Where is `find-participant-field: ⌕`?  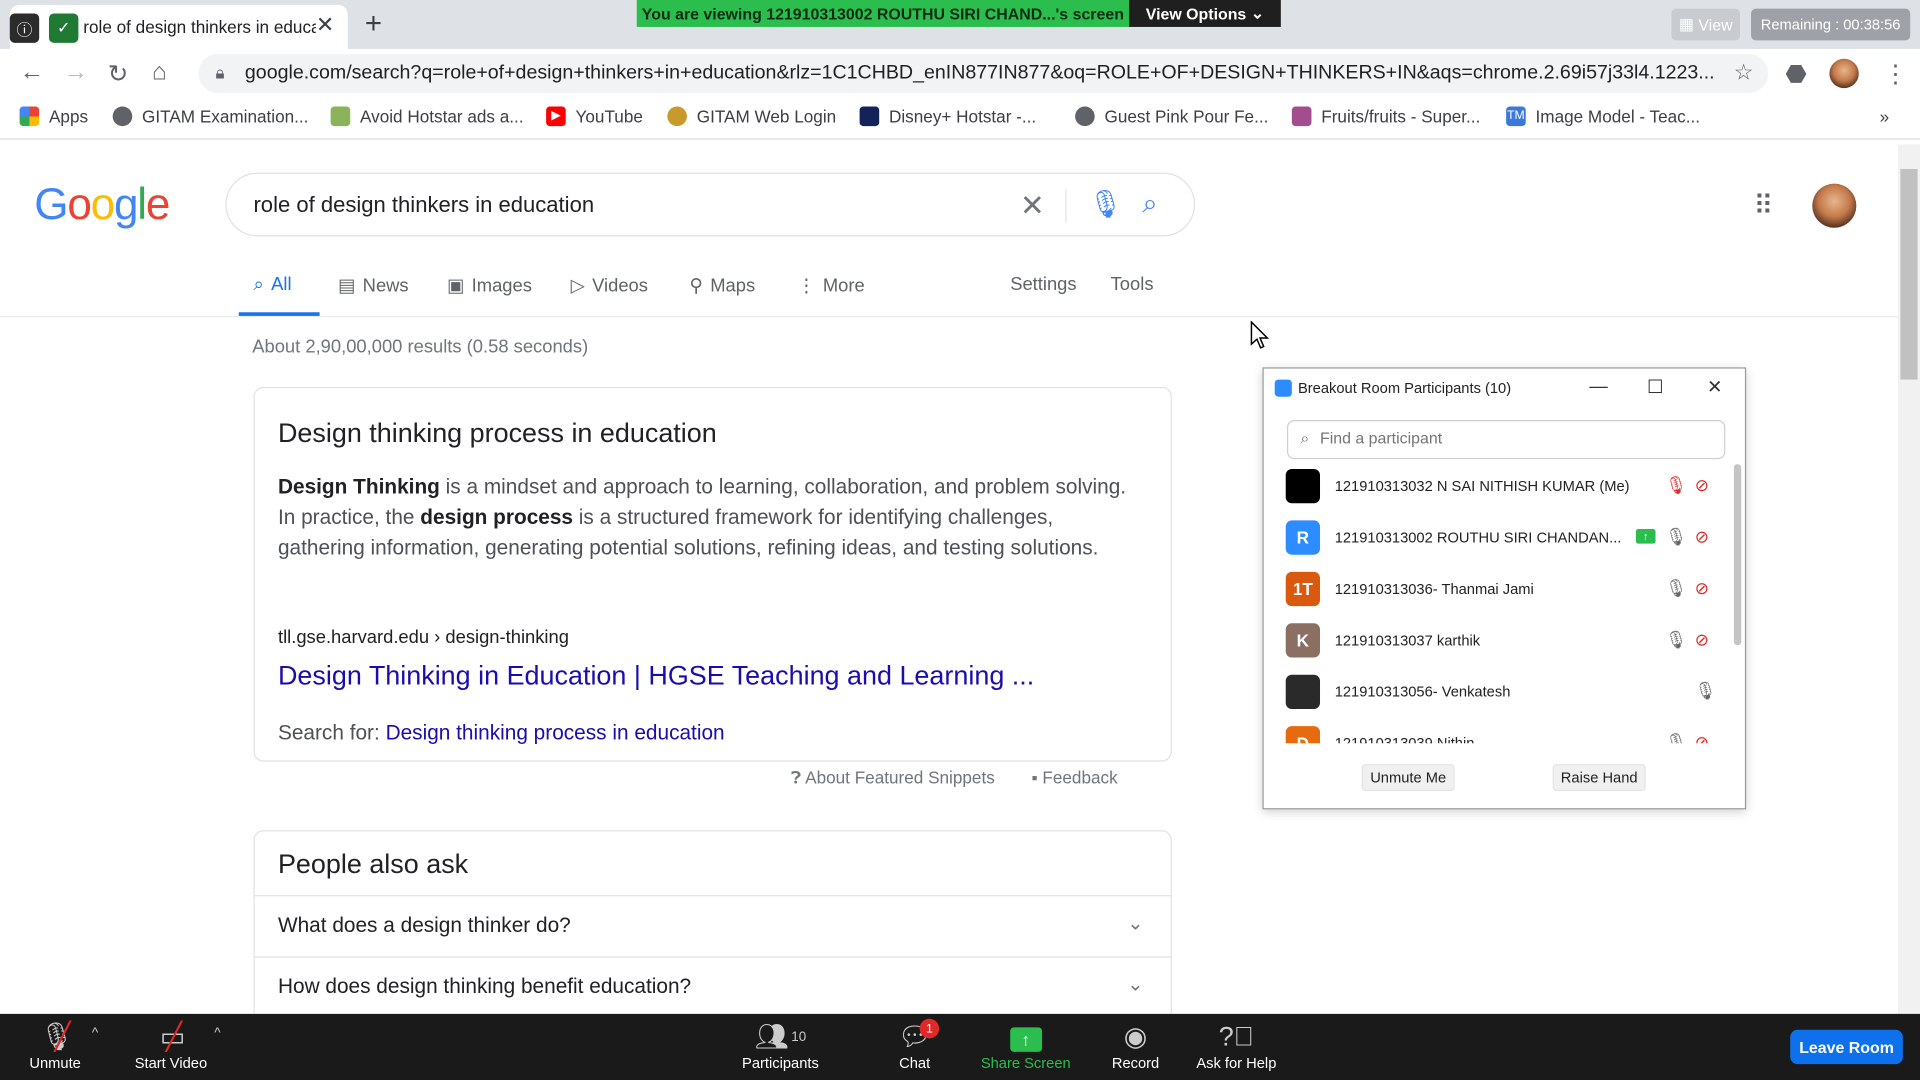
find-participant-field: ⌕ is located at coordinates (1506, 440).